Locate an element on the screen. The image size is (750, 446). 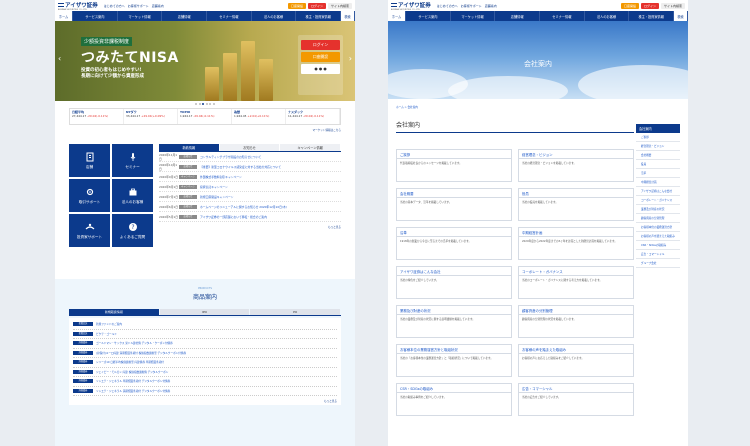
company-card: 役員 当社の役員を掲載しています。 is located at coordinates (576, 204).